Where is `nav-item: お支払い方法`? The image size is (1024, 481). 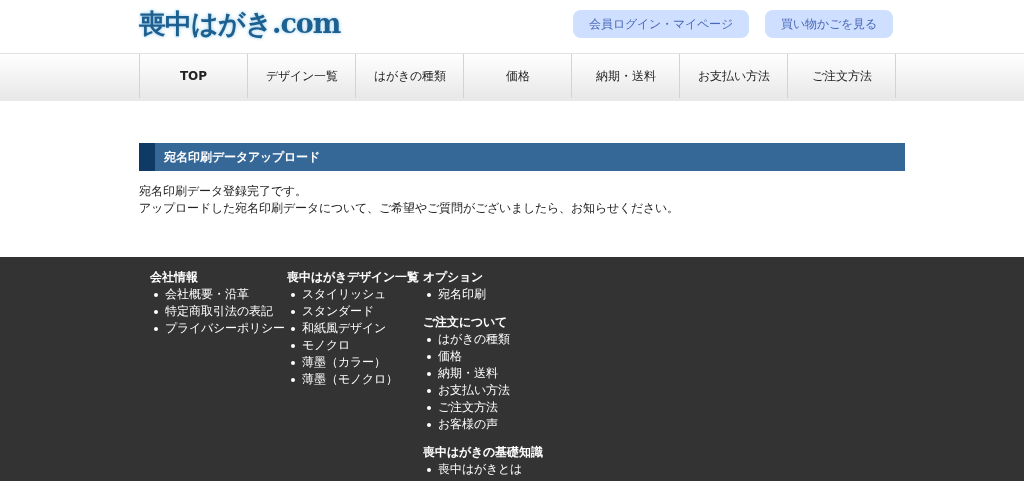 nav-item: お支払い方法 is located at coordinates (733, 76).